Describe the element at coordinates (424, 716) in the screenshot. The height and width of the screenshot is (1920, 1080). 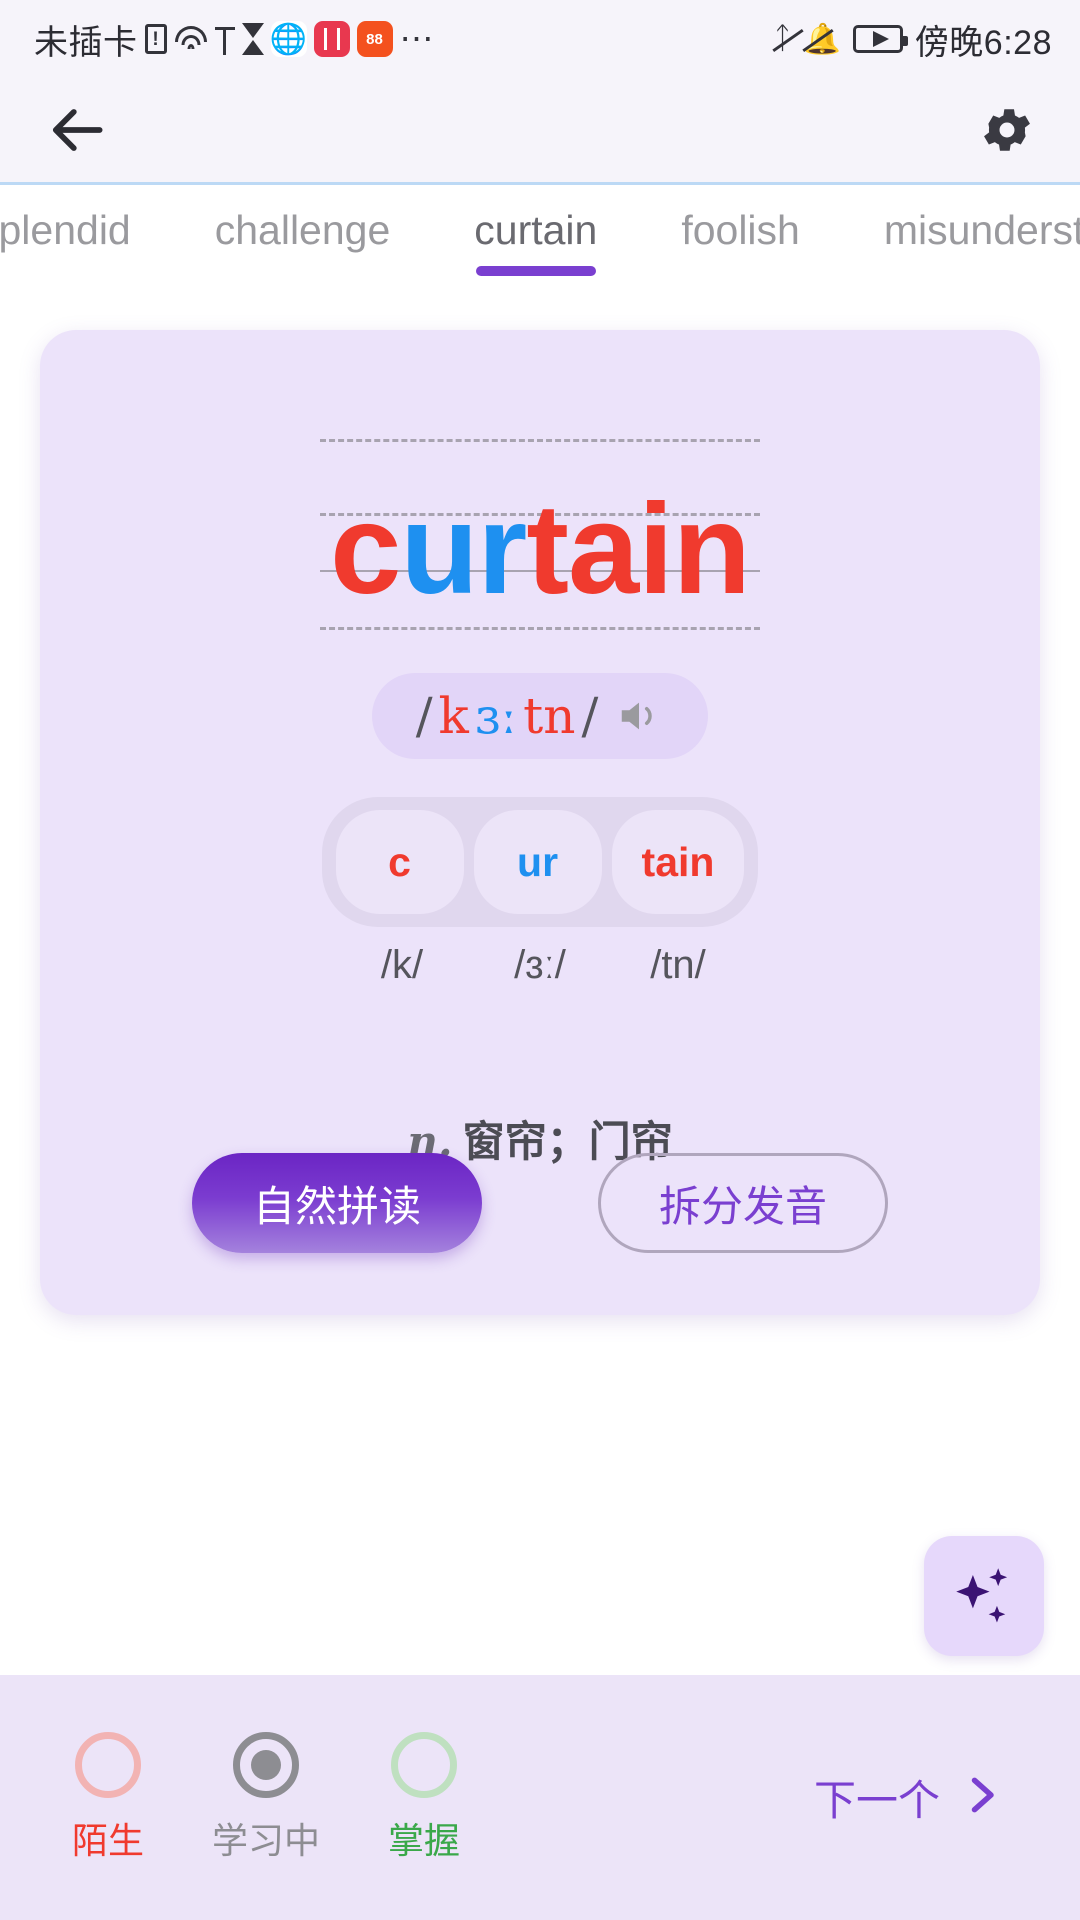
I see `phonetic-open-slash: /` at that location.